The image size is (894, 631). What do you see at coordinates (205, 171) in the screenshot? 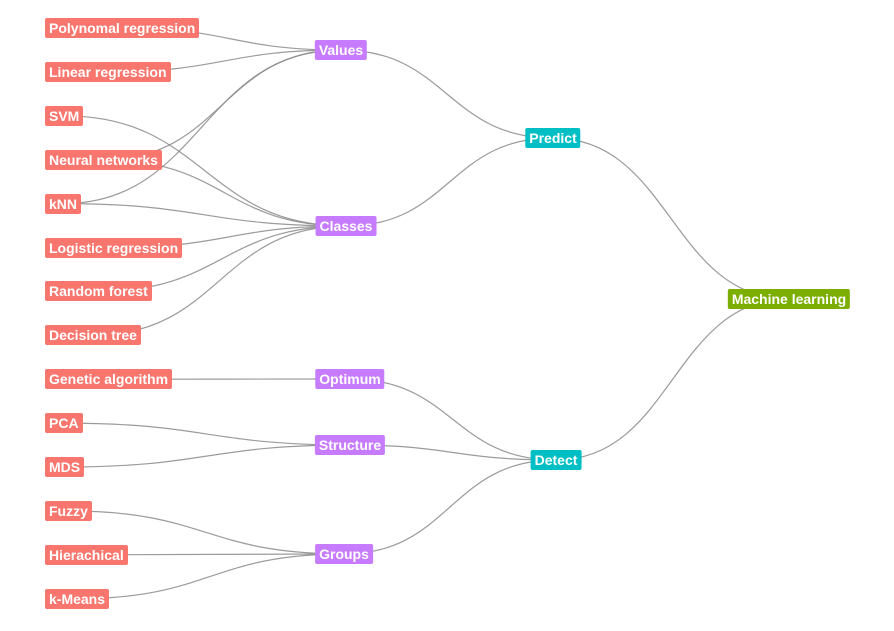
I see `edge-leaf-classes` at bounding box center [205, 171].